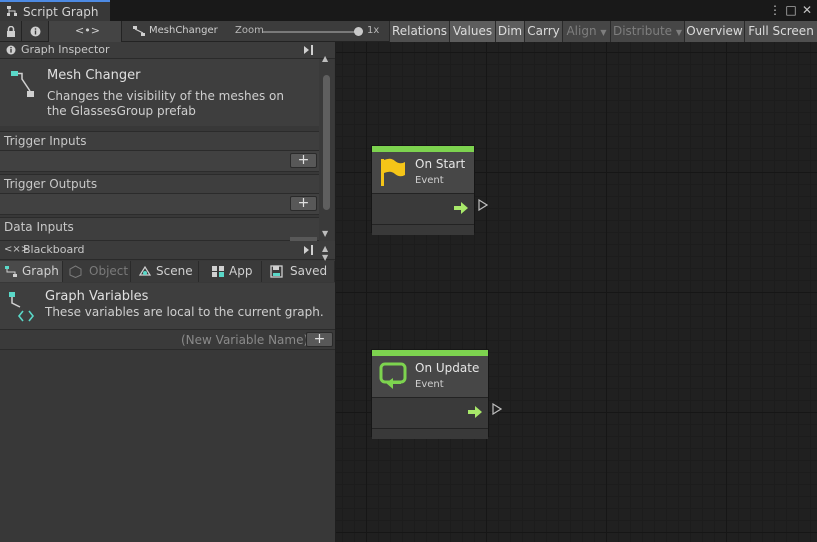  I want to click on tab-script-graph: Script Graph, so click(55, 10).